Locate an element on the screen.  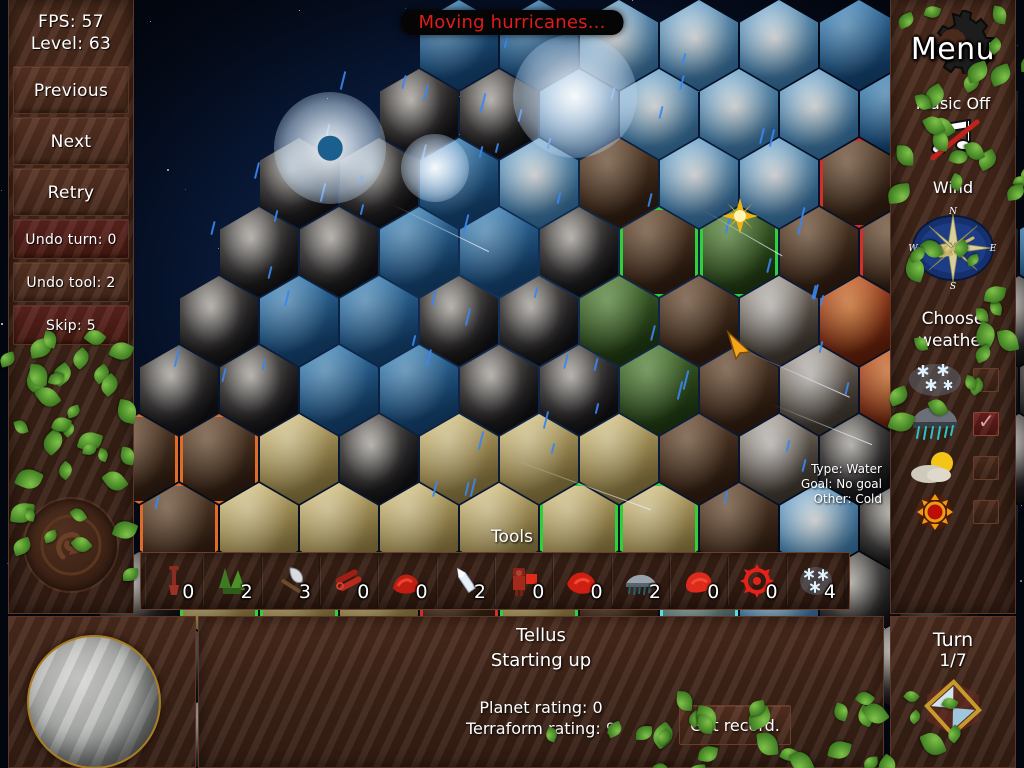
snow-icon is located at coordinates (935, 380).